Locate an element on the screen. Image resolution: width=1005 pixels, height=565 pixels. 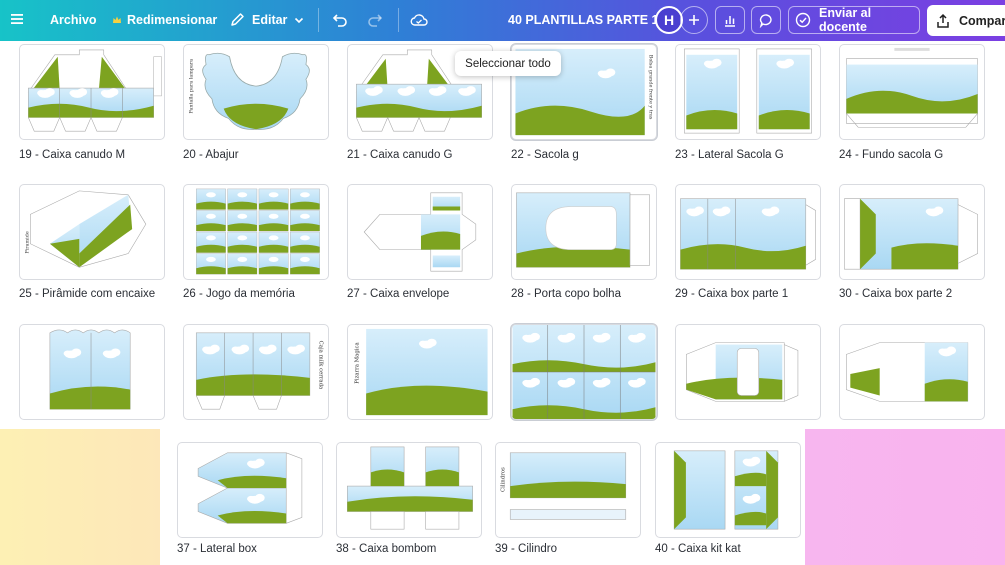
cup-holder-preview is located at coordinates (583, 230).